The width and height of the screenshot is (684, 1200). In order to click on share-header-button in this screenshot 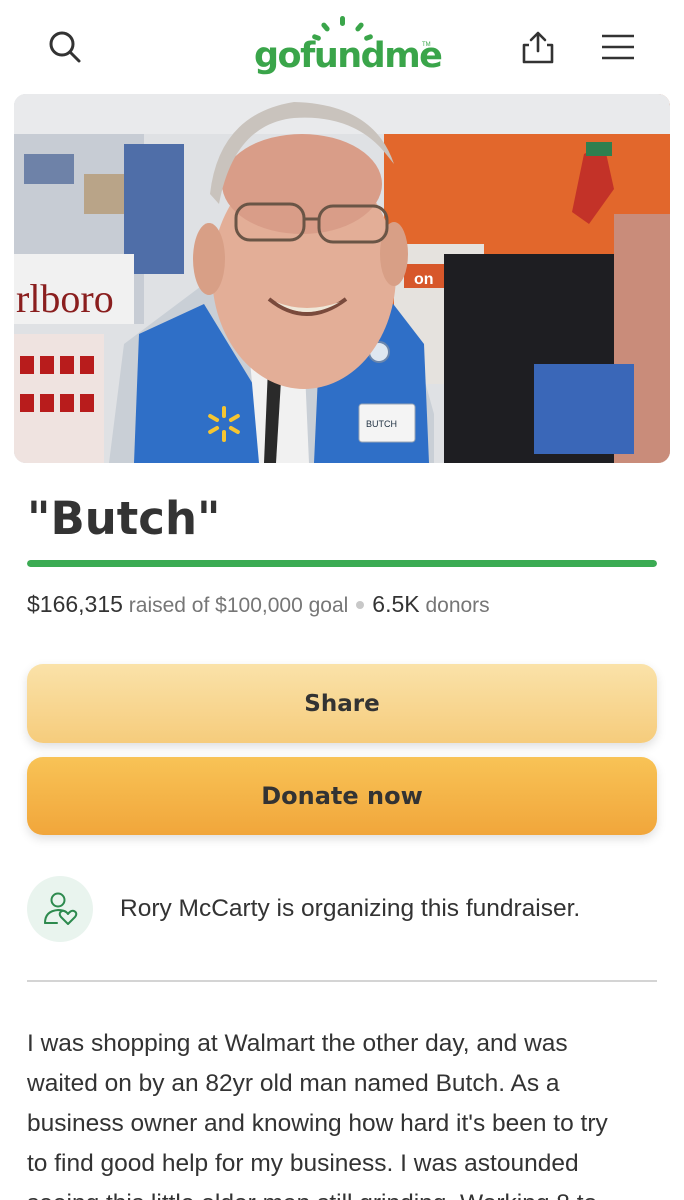, I will do `click(538, 47)`.